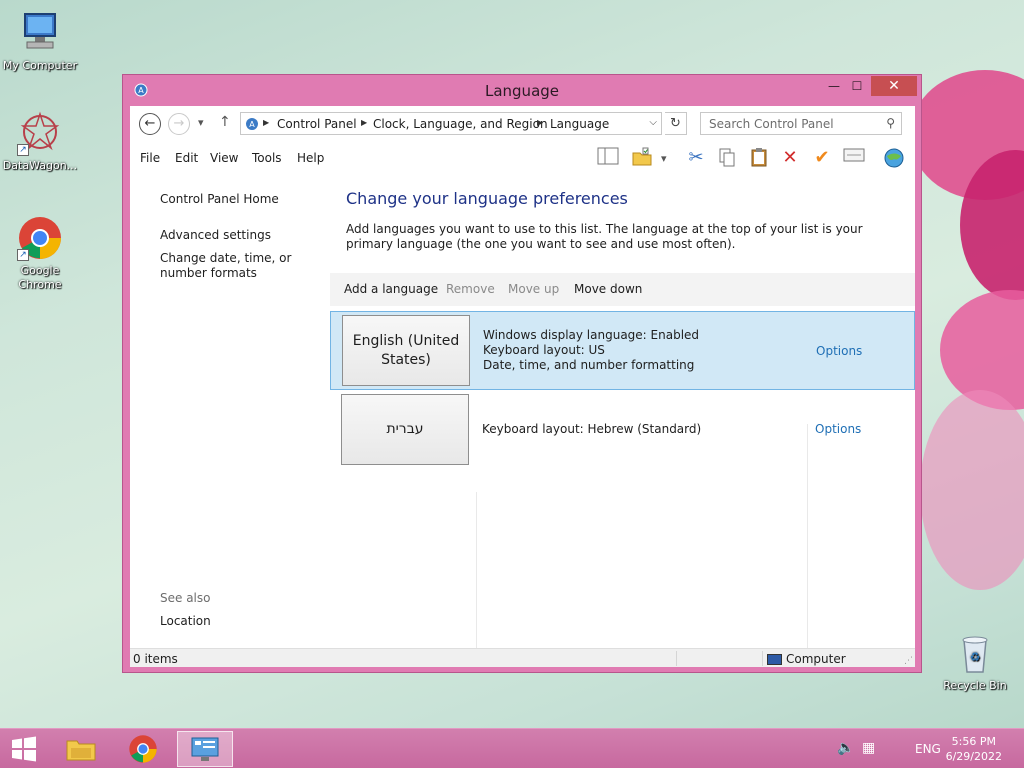 The image size is (1024, 768). What do you see at coordinates (201, 122) in the screenshot?
I see `recent-pages-dropdown-icon: ▾` at bounding box center [201, 122].